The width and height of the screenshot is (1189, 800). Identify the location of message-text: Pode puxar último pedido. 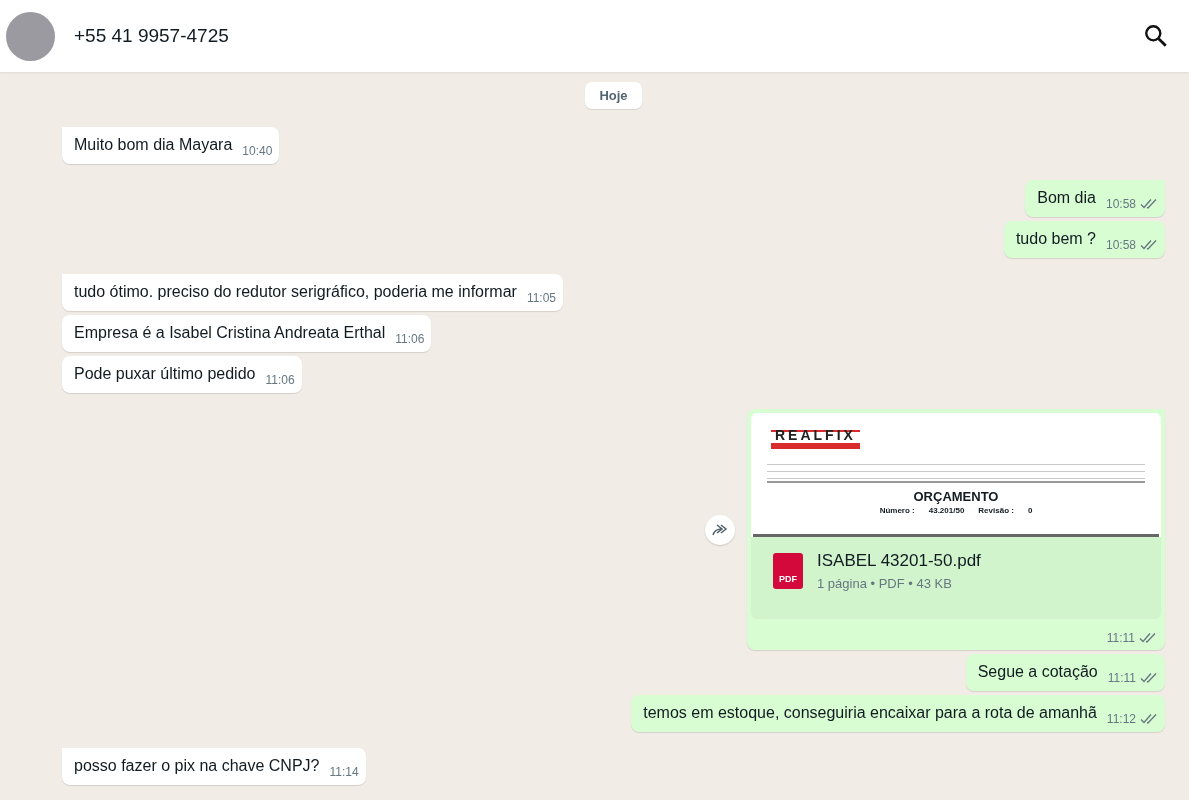
(165, 374).